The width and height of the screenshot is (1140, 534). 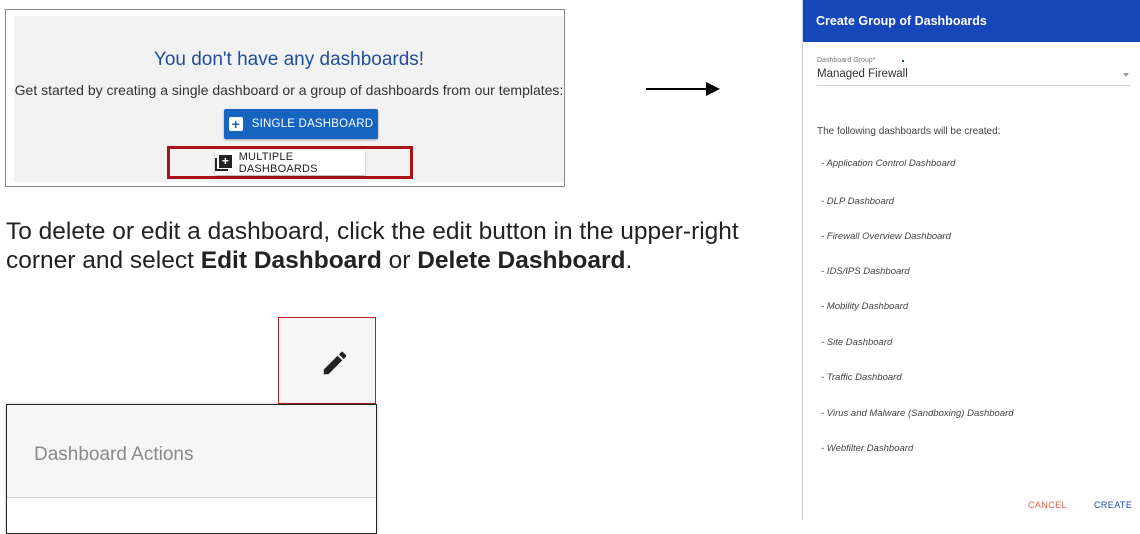 I want to click on cancel-button: CANCEL, so click(x=1047, y=505).